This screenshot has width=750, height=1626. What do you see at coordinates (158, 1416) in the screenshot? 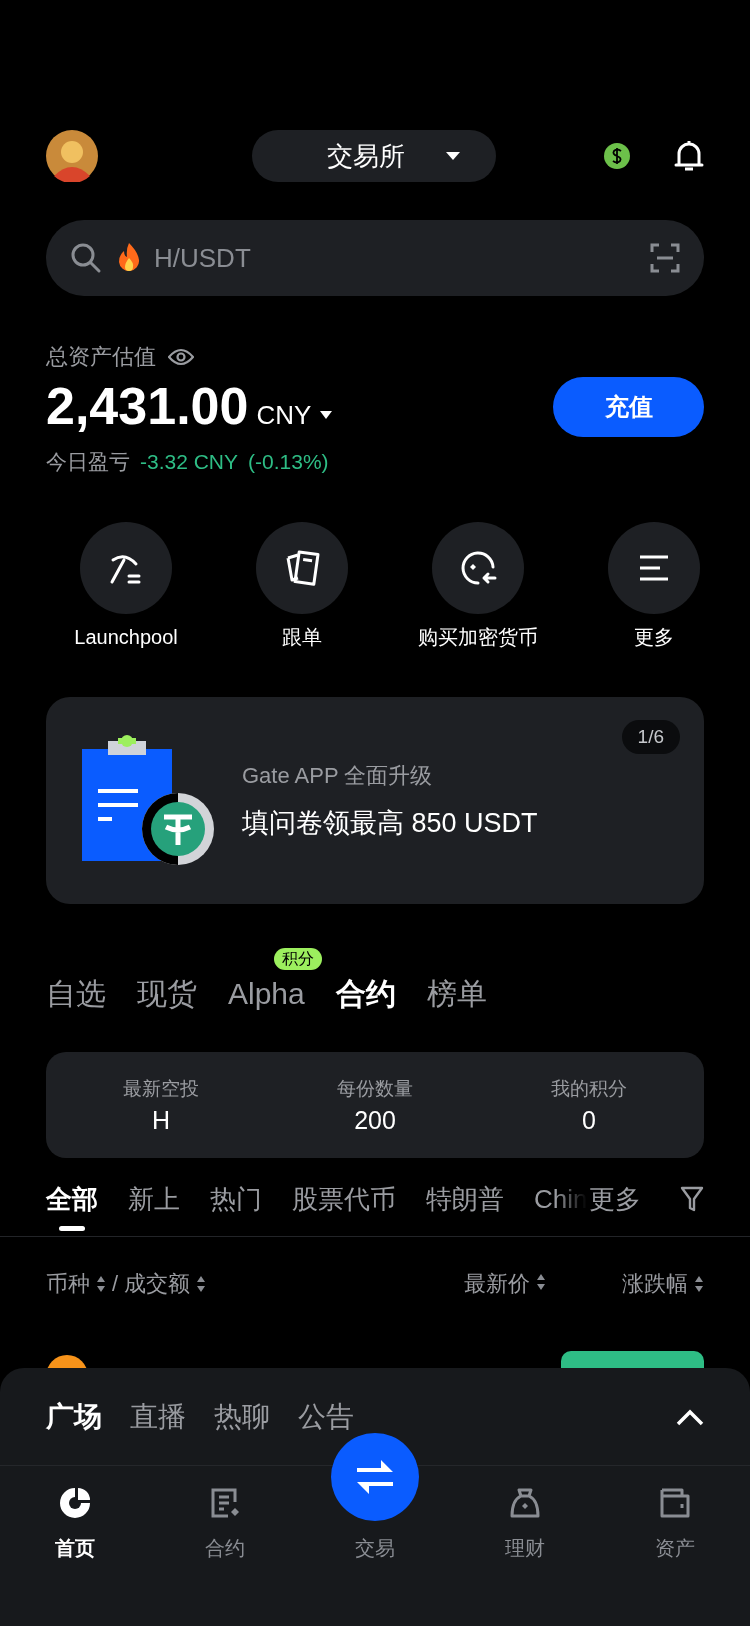
I see `feed-tab: 直播` at bounding box center [158, 1416].